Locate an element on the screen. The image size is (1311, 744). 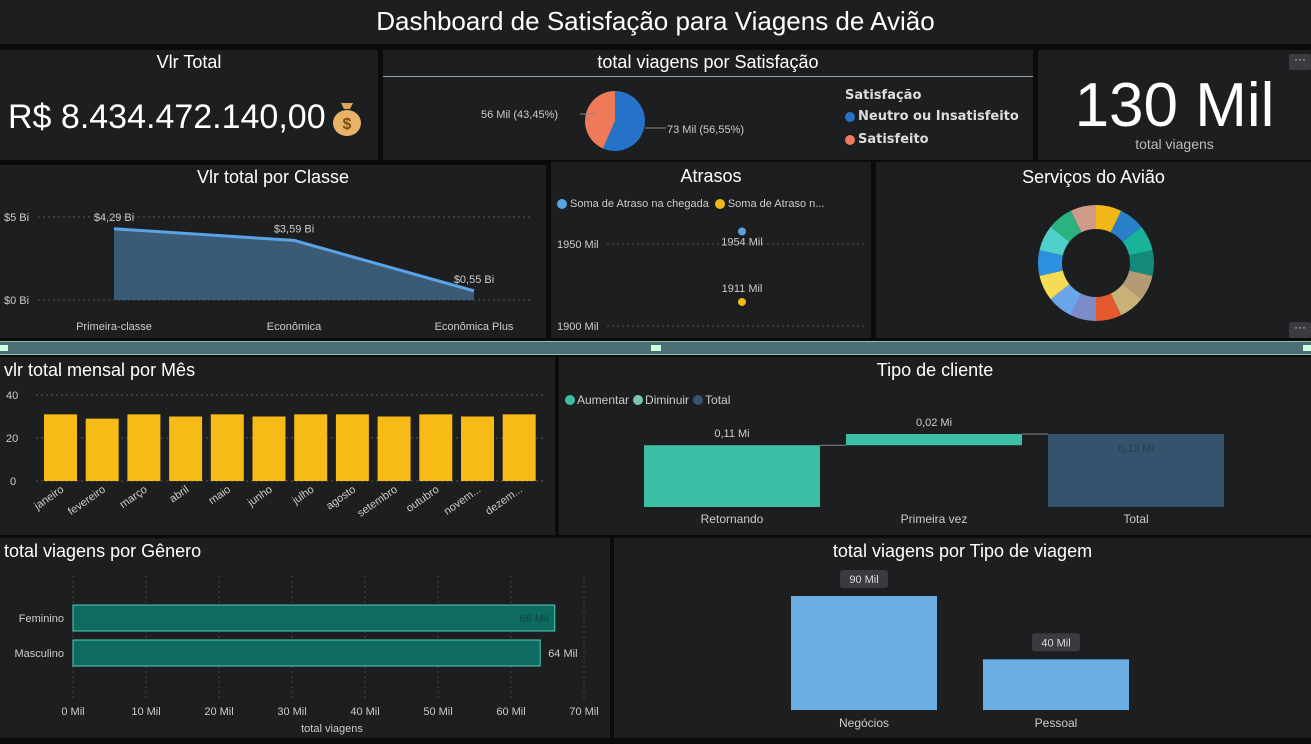
services-donut-chart is located at coordinates (1093, 250).